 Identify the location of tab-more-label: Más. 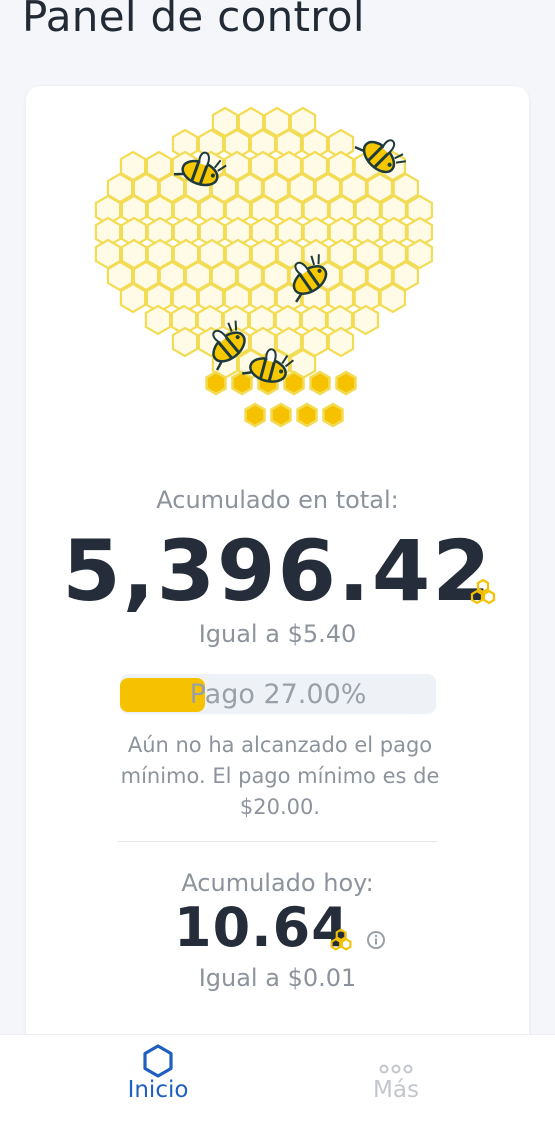
(396, 1090).